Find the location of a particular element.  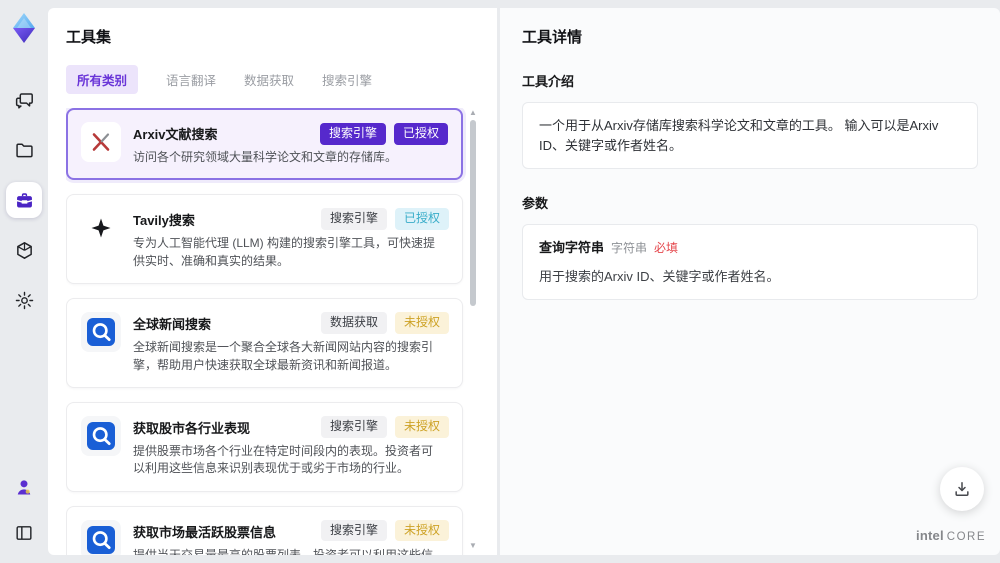

sidebar-bottom is located at coordinates (24, 510).